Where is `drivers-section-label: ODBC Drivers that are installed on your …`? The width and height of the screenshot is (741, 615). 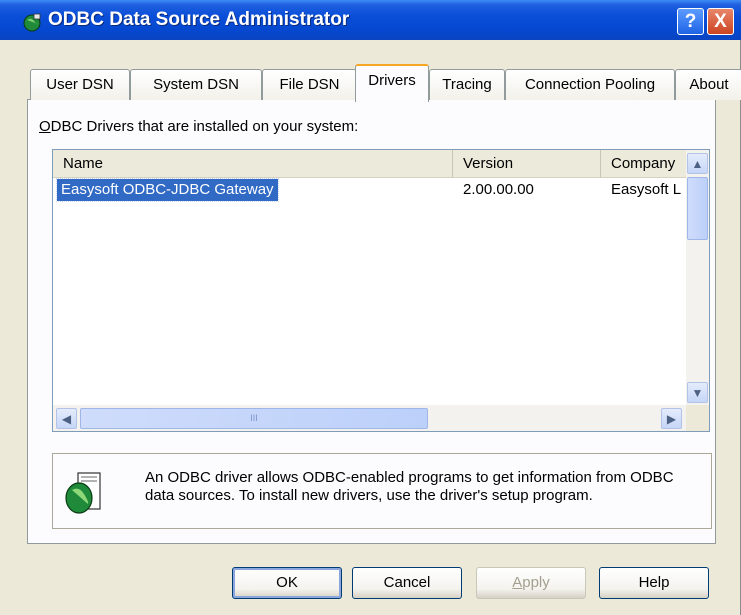
drivers-section-label: ODBC Drivers that are installed on your … is located at coordinates (198, 126).